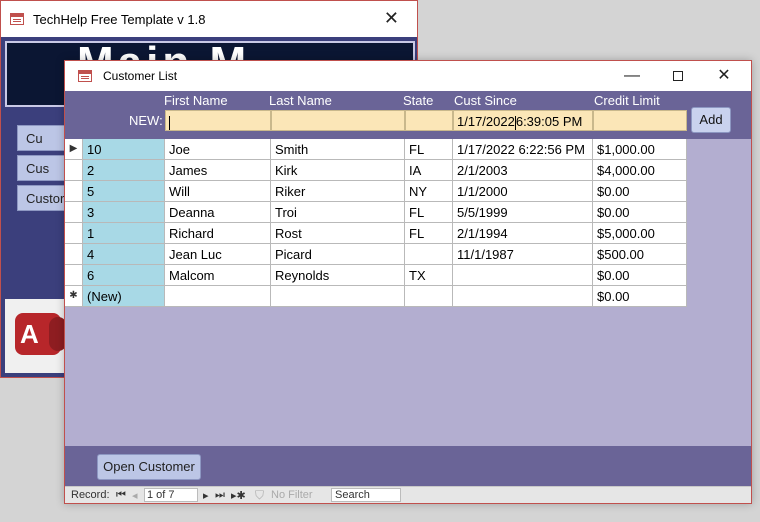 This screenshot has width=760, height=522. What do you see at coordinates (429, 120) in the screenshot?
I see `new-state-input` at bounding box center [429, 120].